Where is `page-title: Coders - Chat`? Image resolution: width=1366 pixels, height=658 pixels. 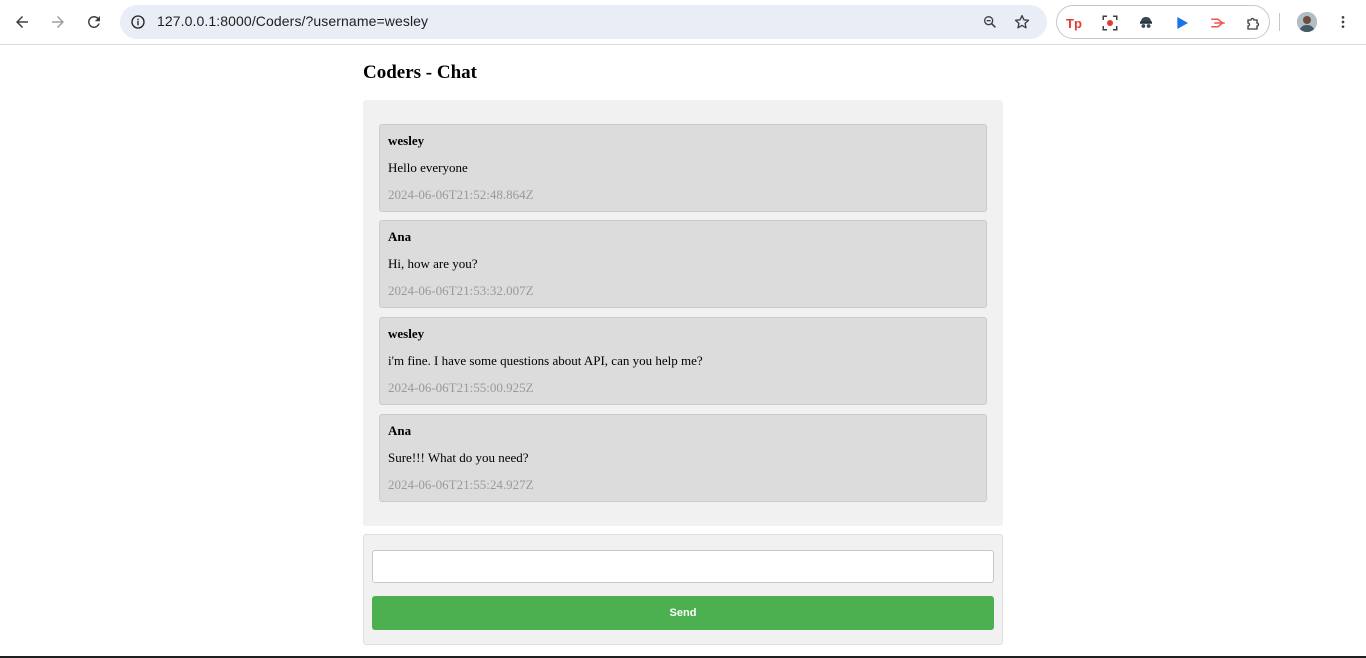
page-title: Coders - Chat is located at coordinates (420, 72).